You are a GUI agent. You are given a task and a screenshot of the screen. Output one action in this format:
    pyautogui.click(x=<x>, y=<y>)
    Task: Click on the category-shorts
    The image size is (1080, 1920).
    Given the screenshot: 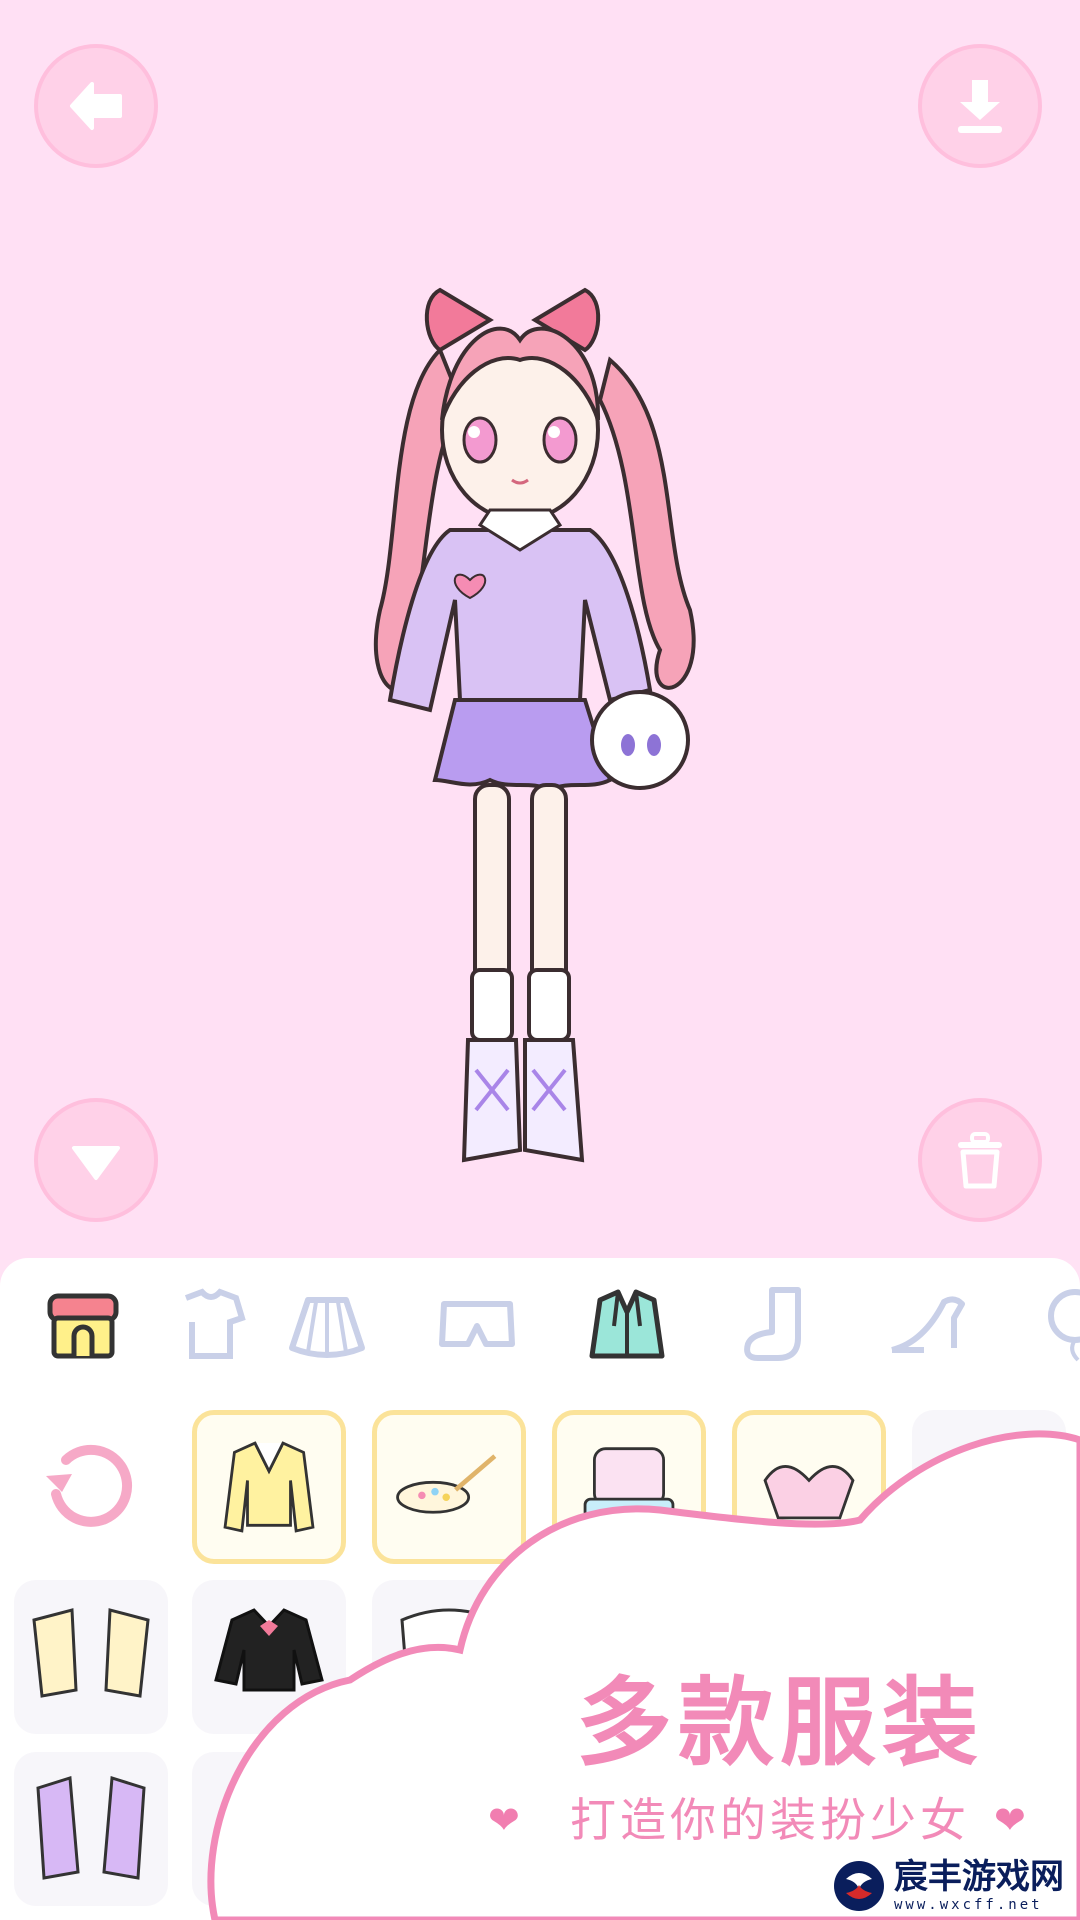 What is the action you would take?
    pyautogui.click(x=477, y=1325)
    